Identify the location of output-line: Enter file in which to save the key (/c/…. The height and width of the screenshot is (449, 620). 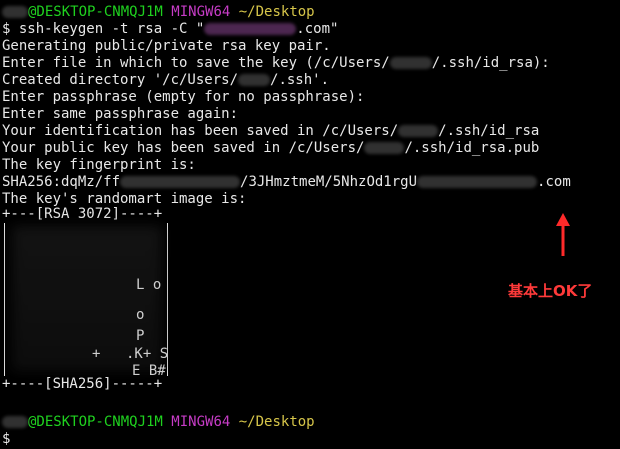
(311, 63).